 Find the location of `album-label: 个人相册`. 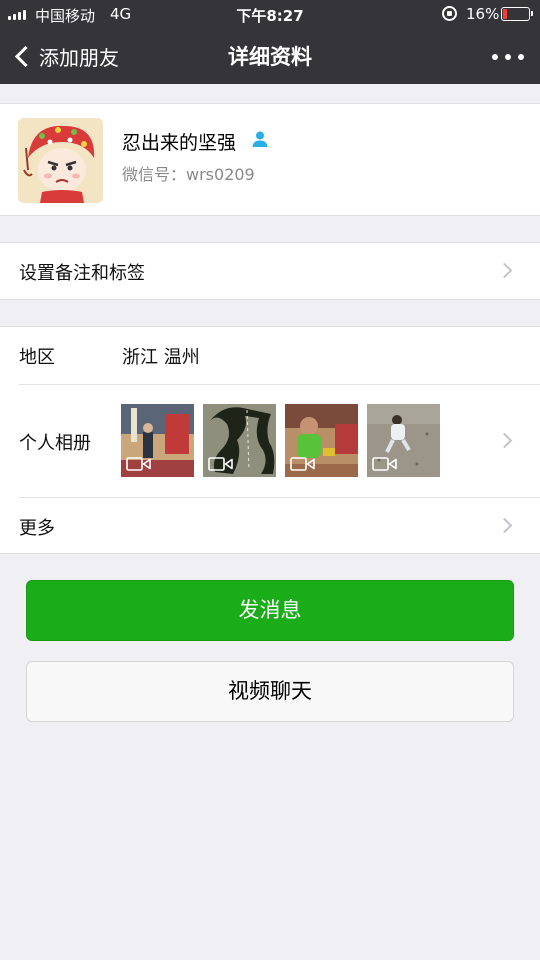

album-label: 个人相册 is located at coordinates (55, 443).